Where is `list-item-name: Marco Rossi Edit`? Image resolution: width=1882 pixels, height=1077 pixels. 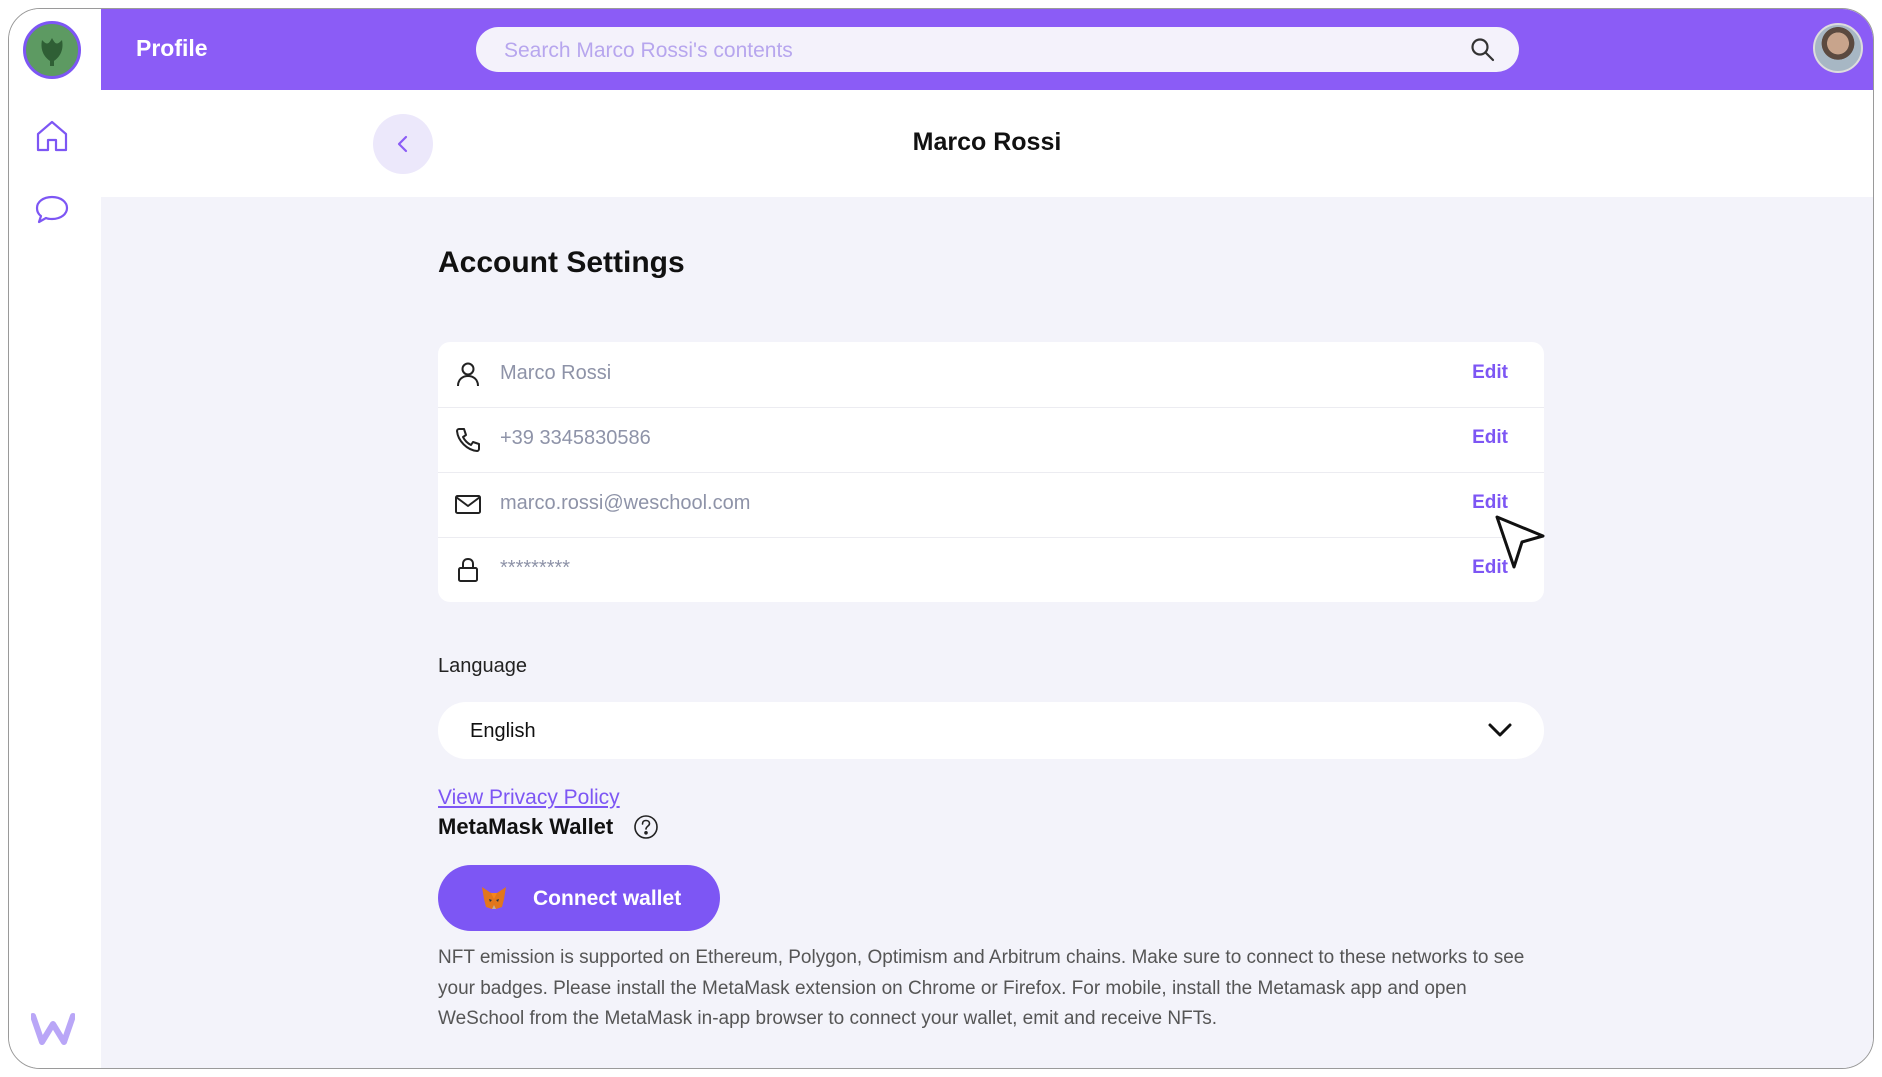 list-item-name: Marco Rossi Edit is located at coordinates (991, 375).